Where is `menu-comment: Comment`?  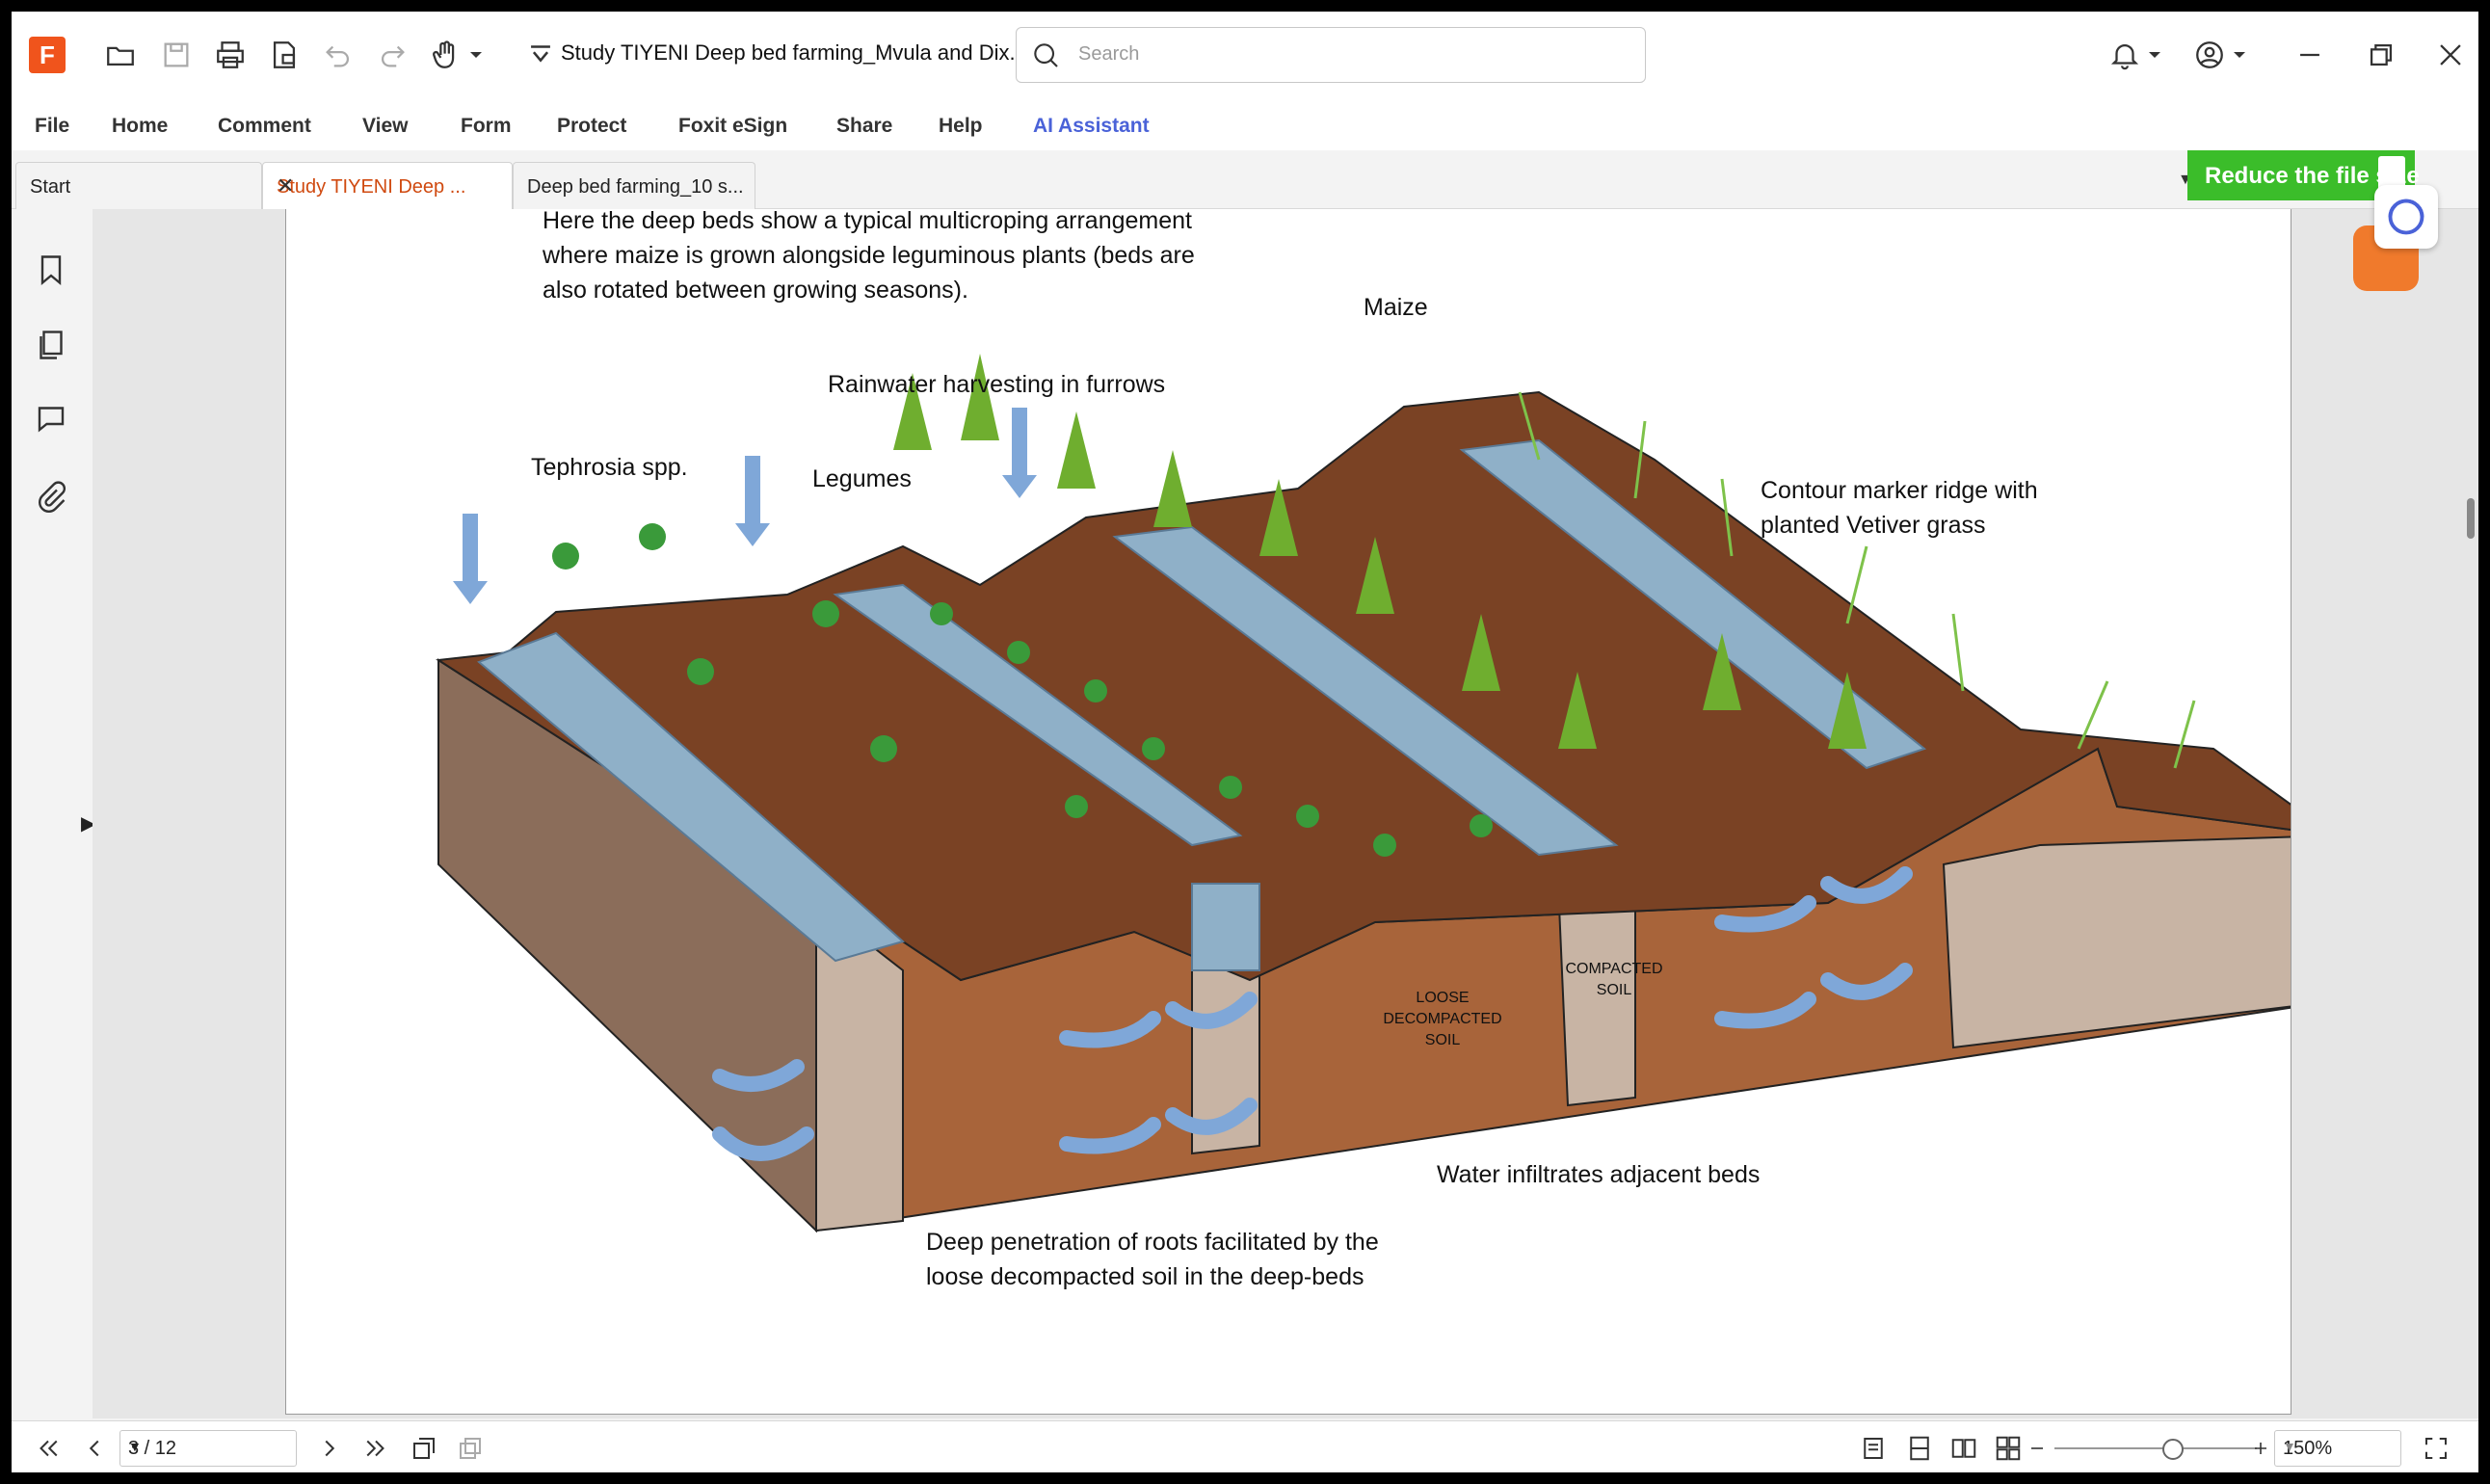 menu-comment: Comment is located at coordinates (264, 126).